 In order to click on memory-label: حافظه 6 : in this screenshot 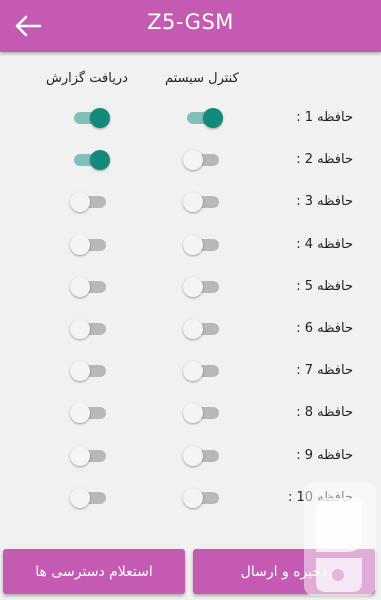, I will do `click(324, 328)`.